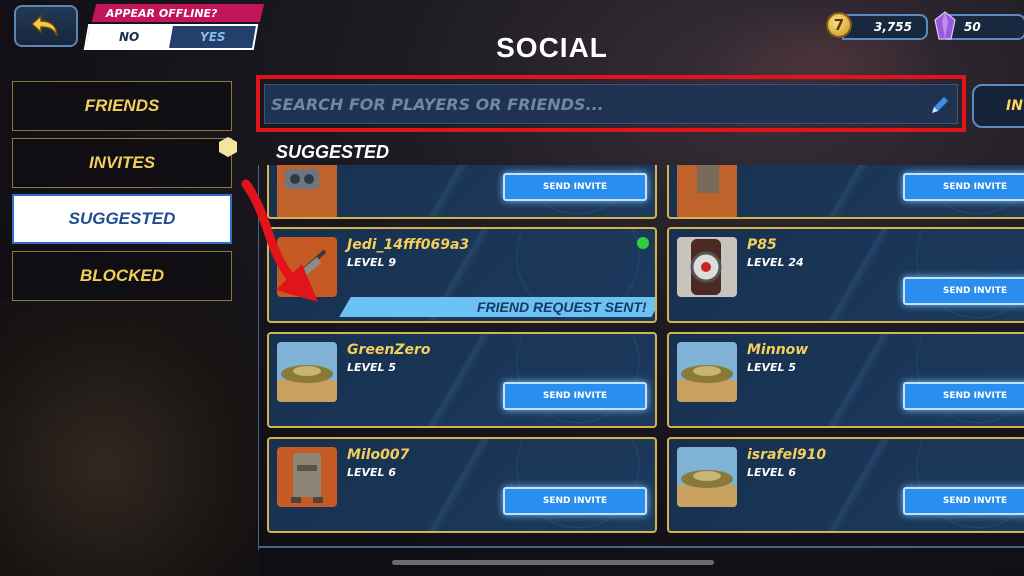 This screenshot has width=1024, height=576. Describe the element at coordinates (333, 152) in the screenshot. I see `section-title: SUGGESTED` at that location.